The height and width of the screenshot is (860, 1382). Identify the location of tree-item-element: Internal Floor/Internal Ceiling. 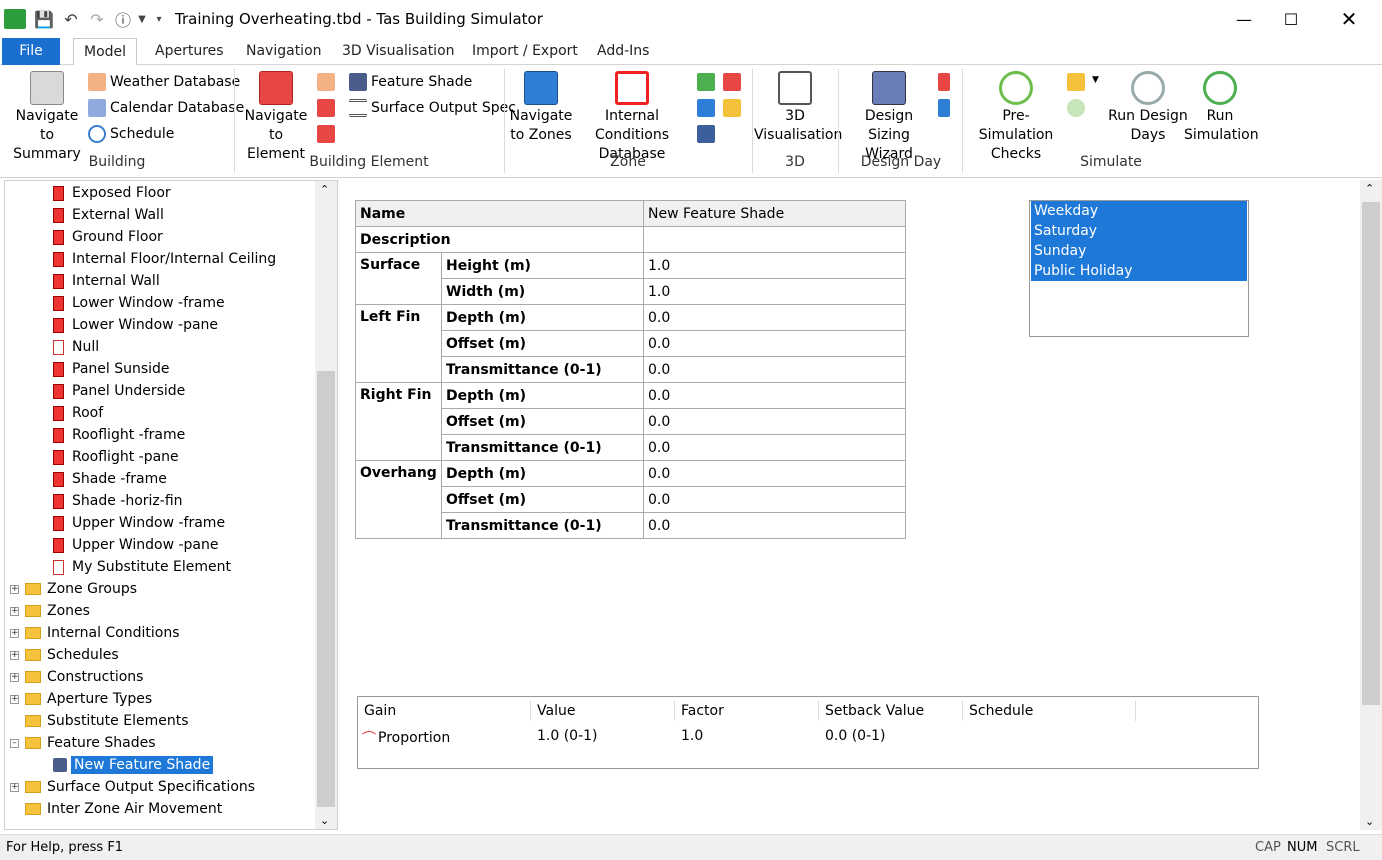
(164, 259).